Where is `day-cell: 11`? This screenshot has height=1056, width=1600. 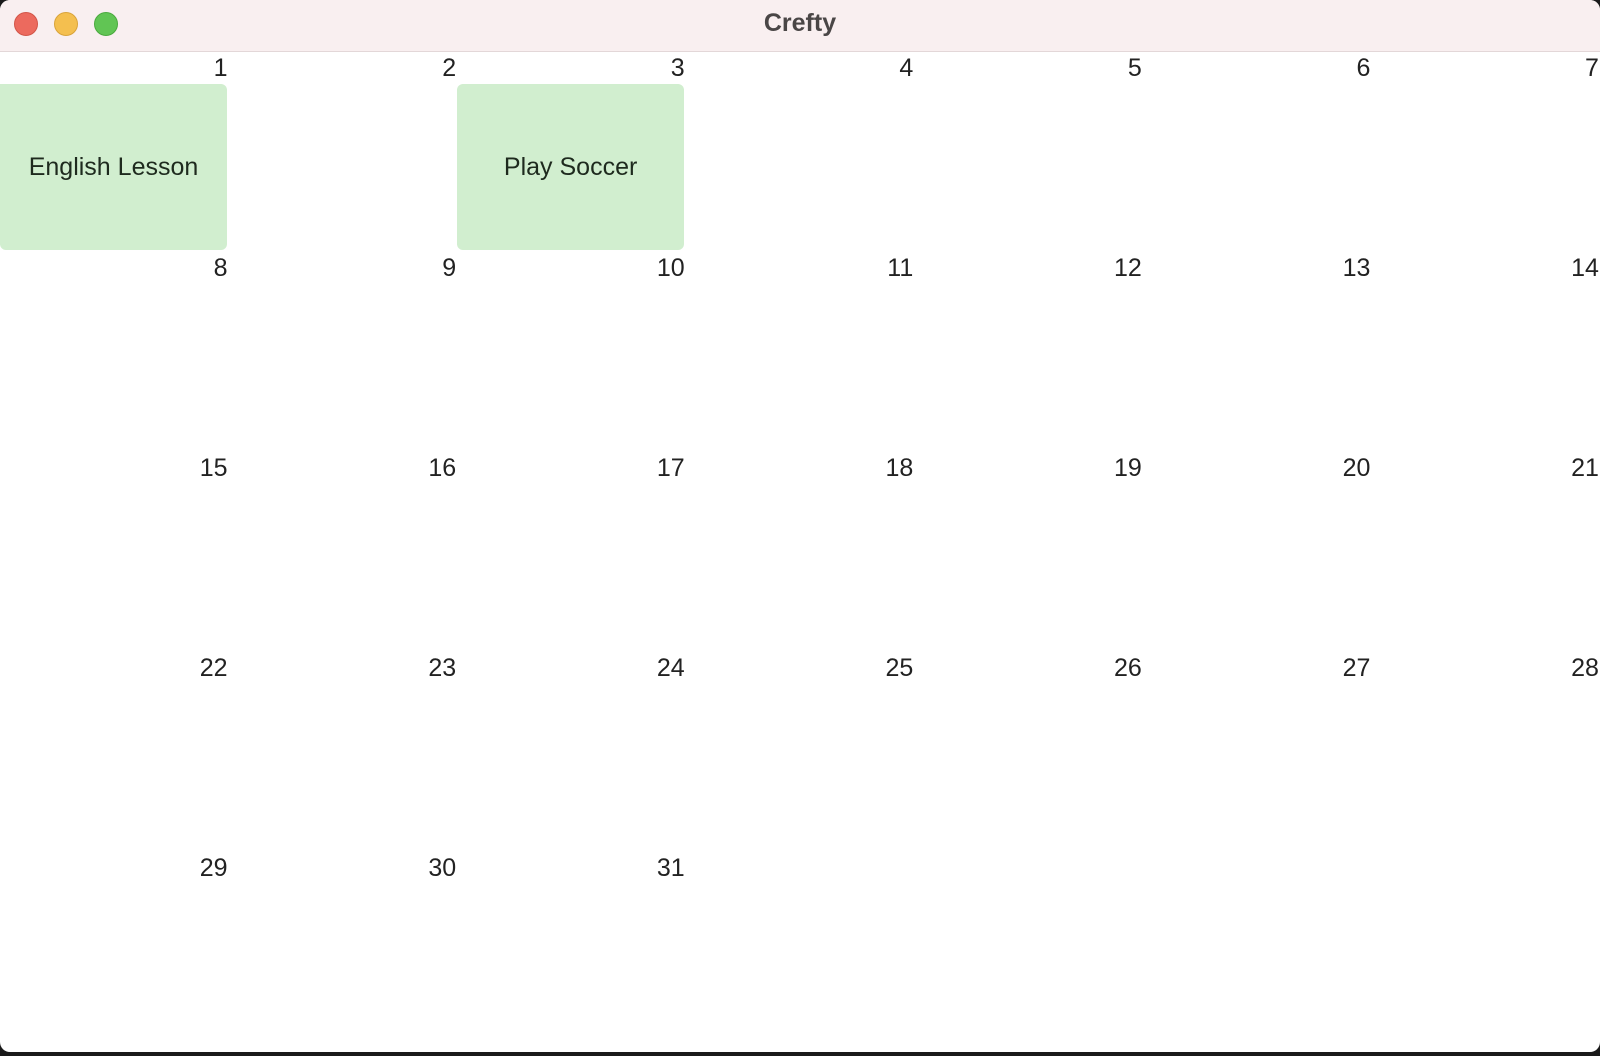 day-cell: 11 is located at coordinates (800, 352).